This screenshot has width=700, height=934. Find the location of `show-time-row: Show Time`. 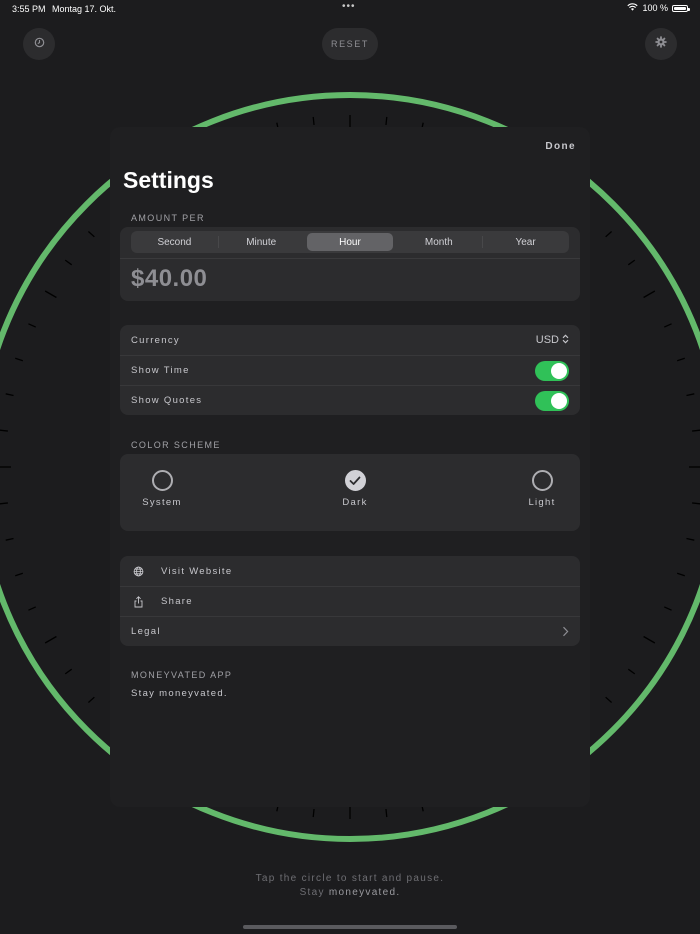

show-time-row: Show Time is located at coordinates (350, 370).